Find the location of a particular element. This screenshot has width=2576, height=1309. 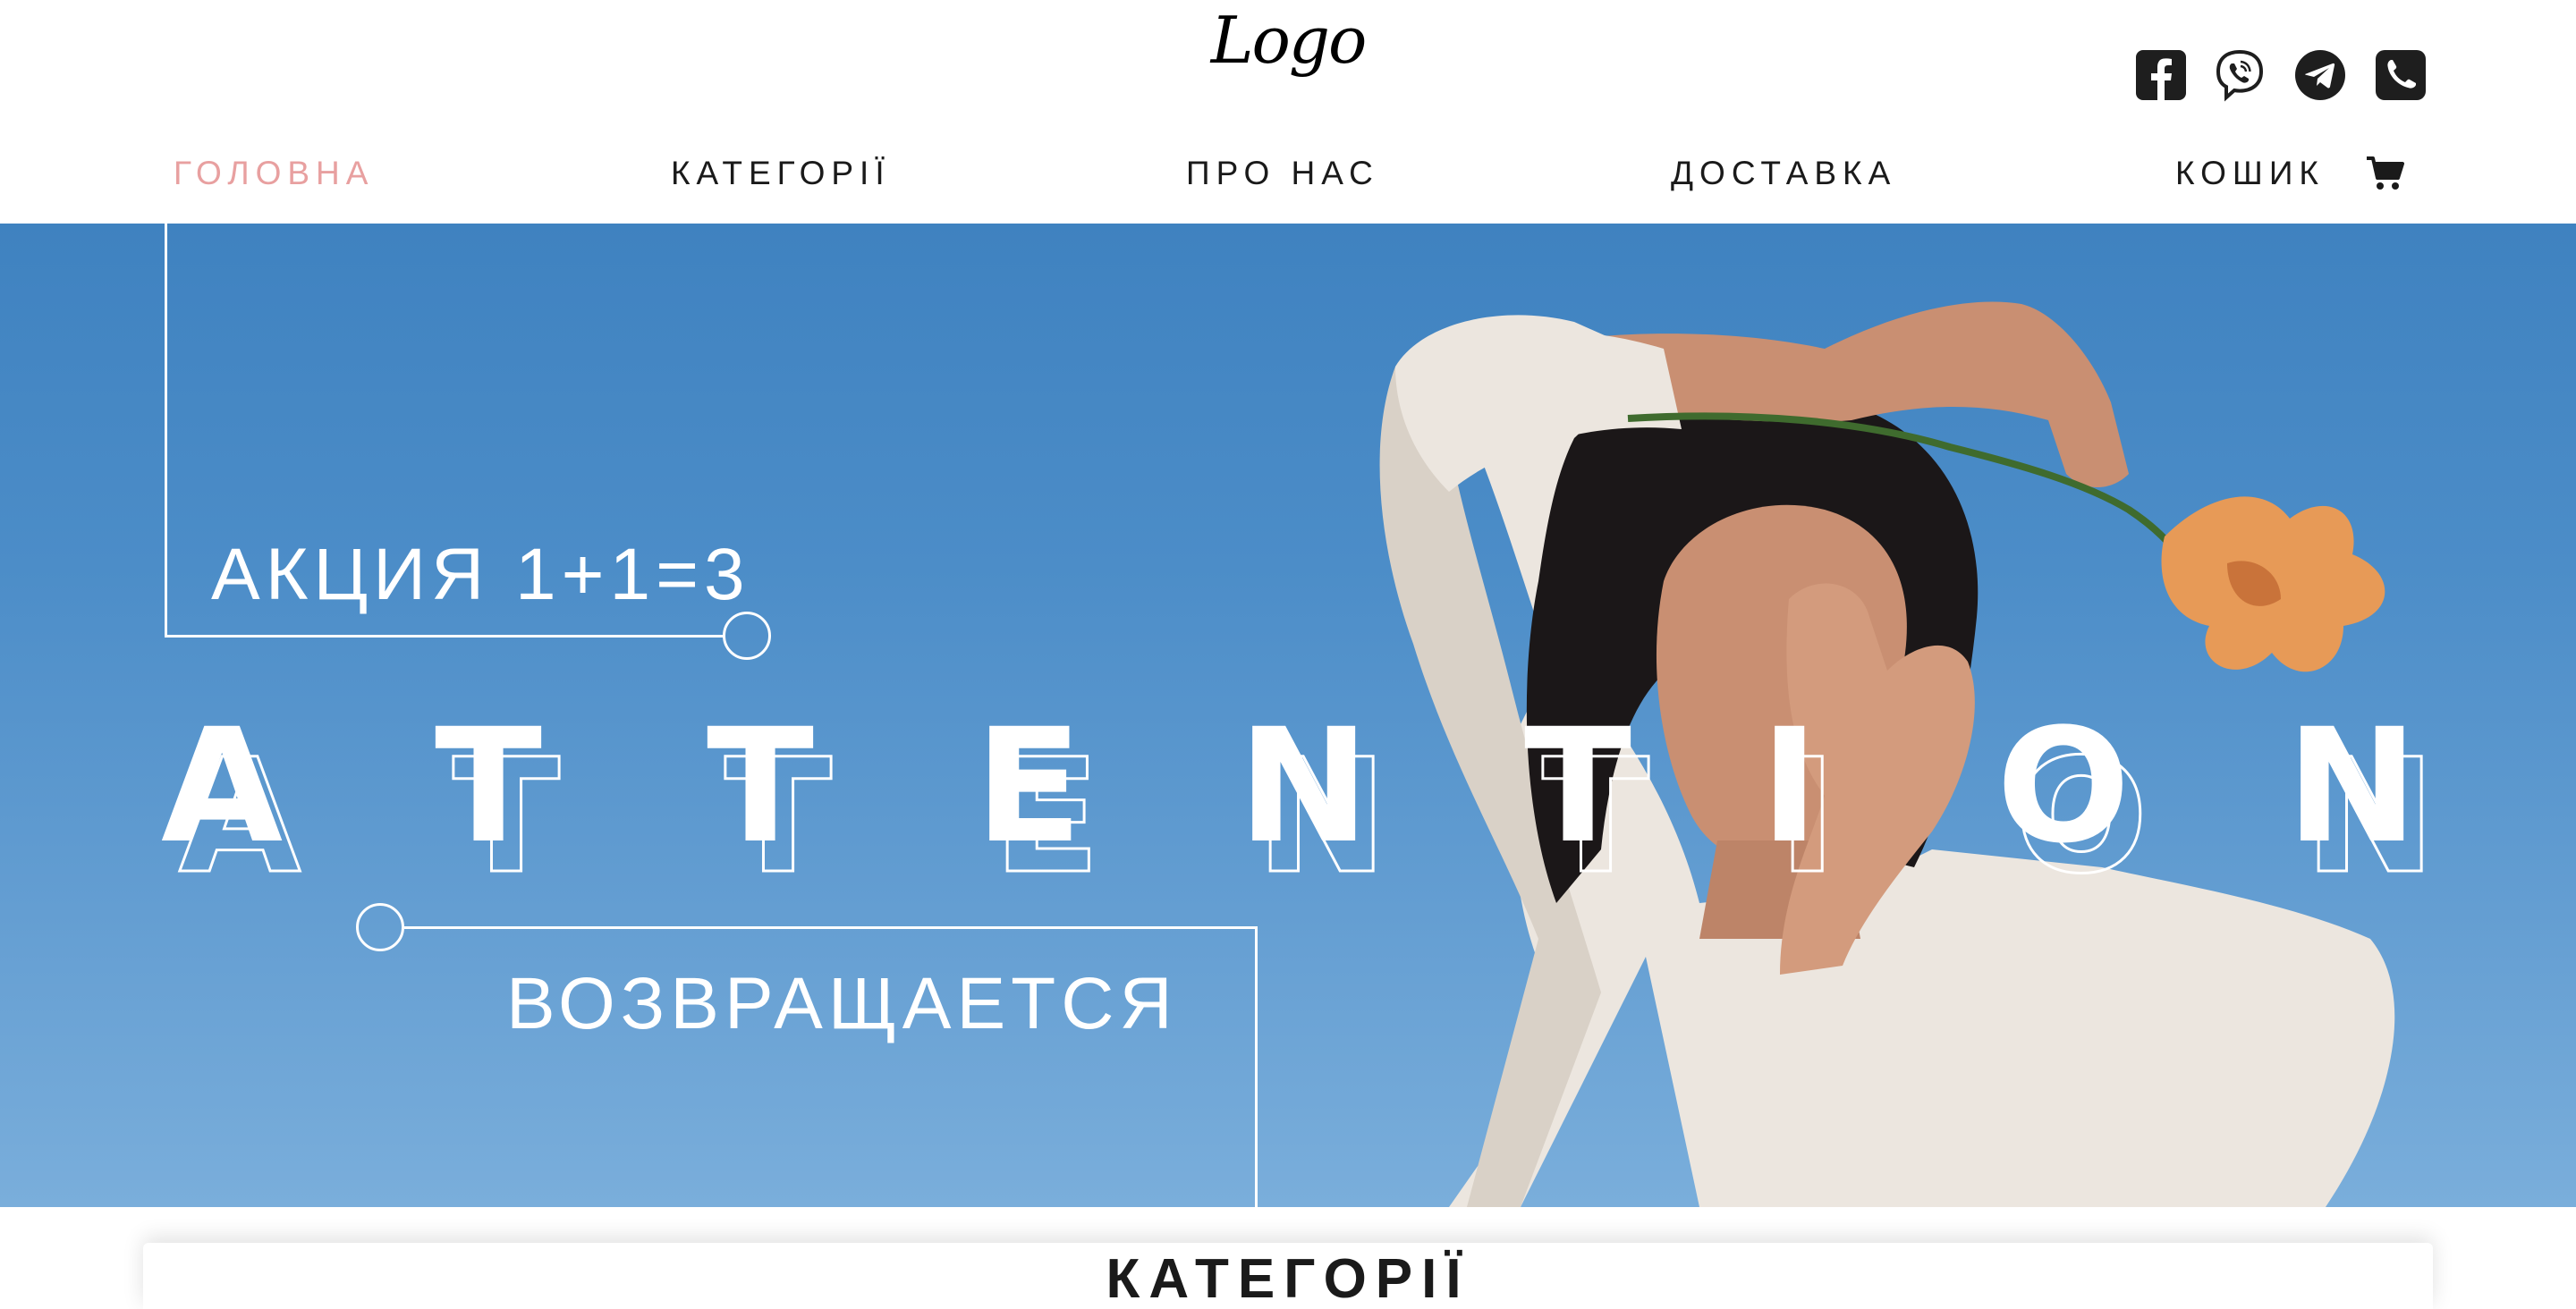

viber-icon is located at coordinates (2240, 75).